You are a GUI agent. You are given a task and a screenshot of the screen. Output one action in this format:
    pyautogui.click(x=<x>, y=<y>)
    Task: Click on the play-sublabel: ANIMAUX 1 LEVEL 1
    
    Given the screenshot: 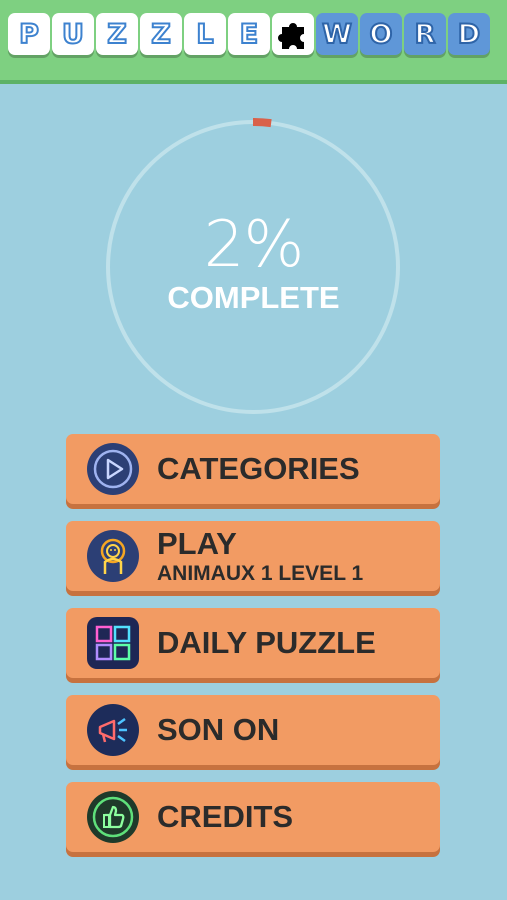 What is the action you would take?
    pyautogui.click(x=260, y=573)
    